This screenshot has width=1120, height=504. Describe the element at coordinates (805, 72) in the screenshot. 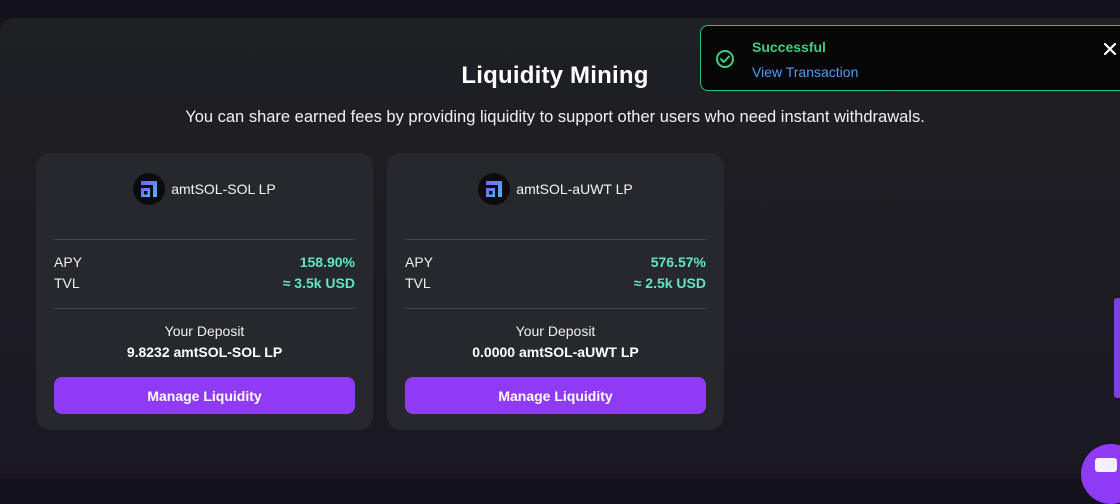

I see `view-transaction-link: View Transaction` at that location.